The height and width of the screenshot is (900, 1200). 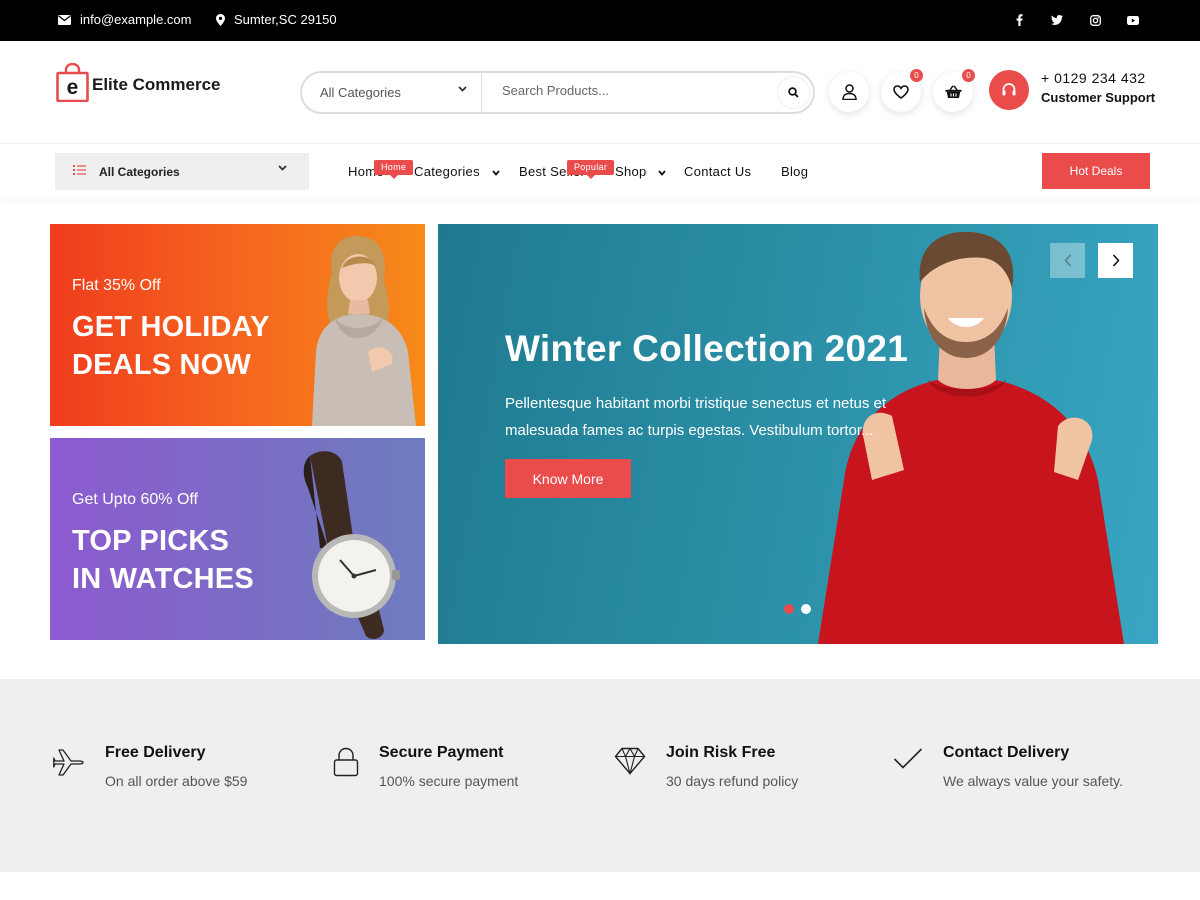 I want to click on chevron-left-icon, so click(x=1067, y=260).